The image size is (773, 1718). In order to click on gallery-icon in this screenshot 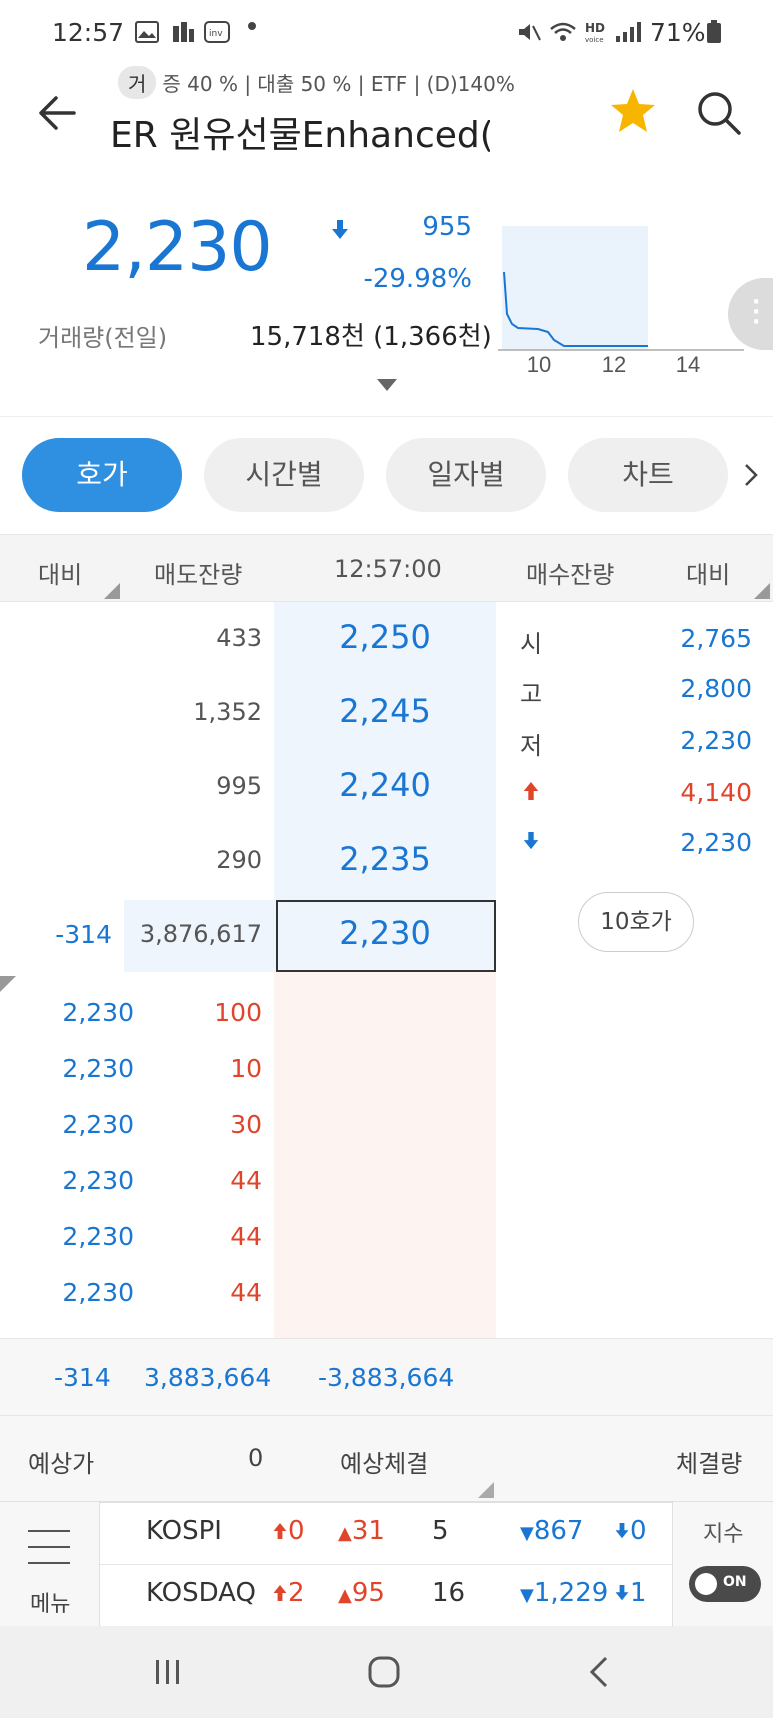, I will do `click(147, 32)`.